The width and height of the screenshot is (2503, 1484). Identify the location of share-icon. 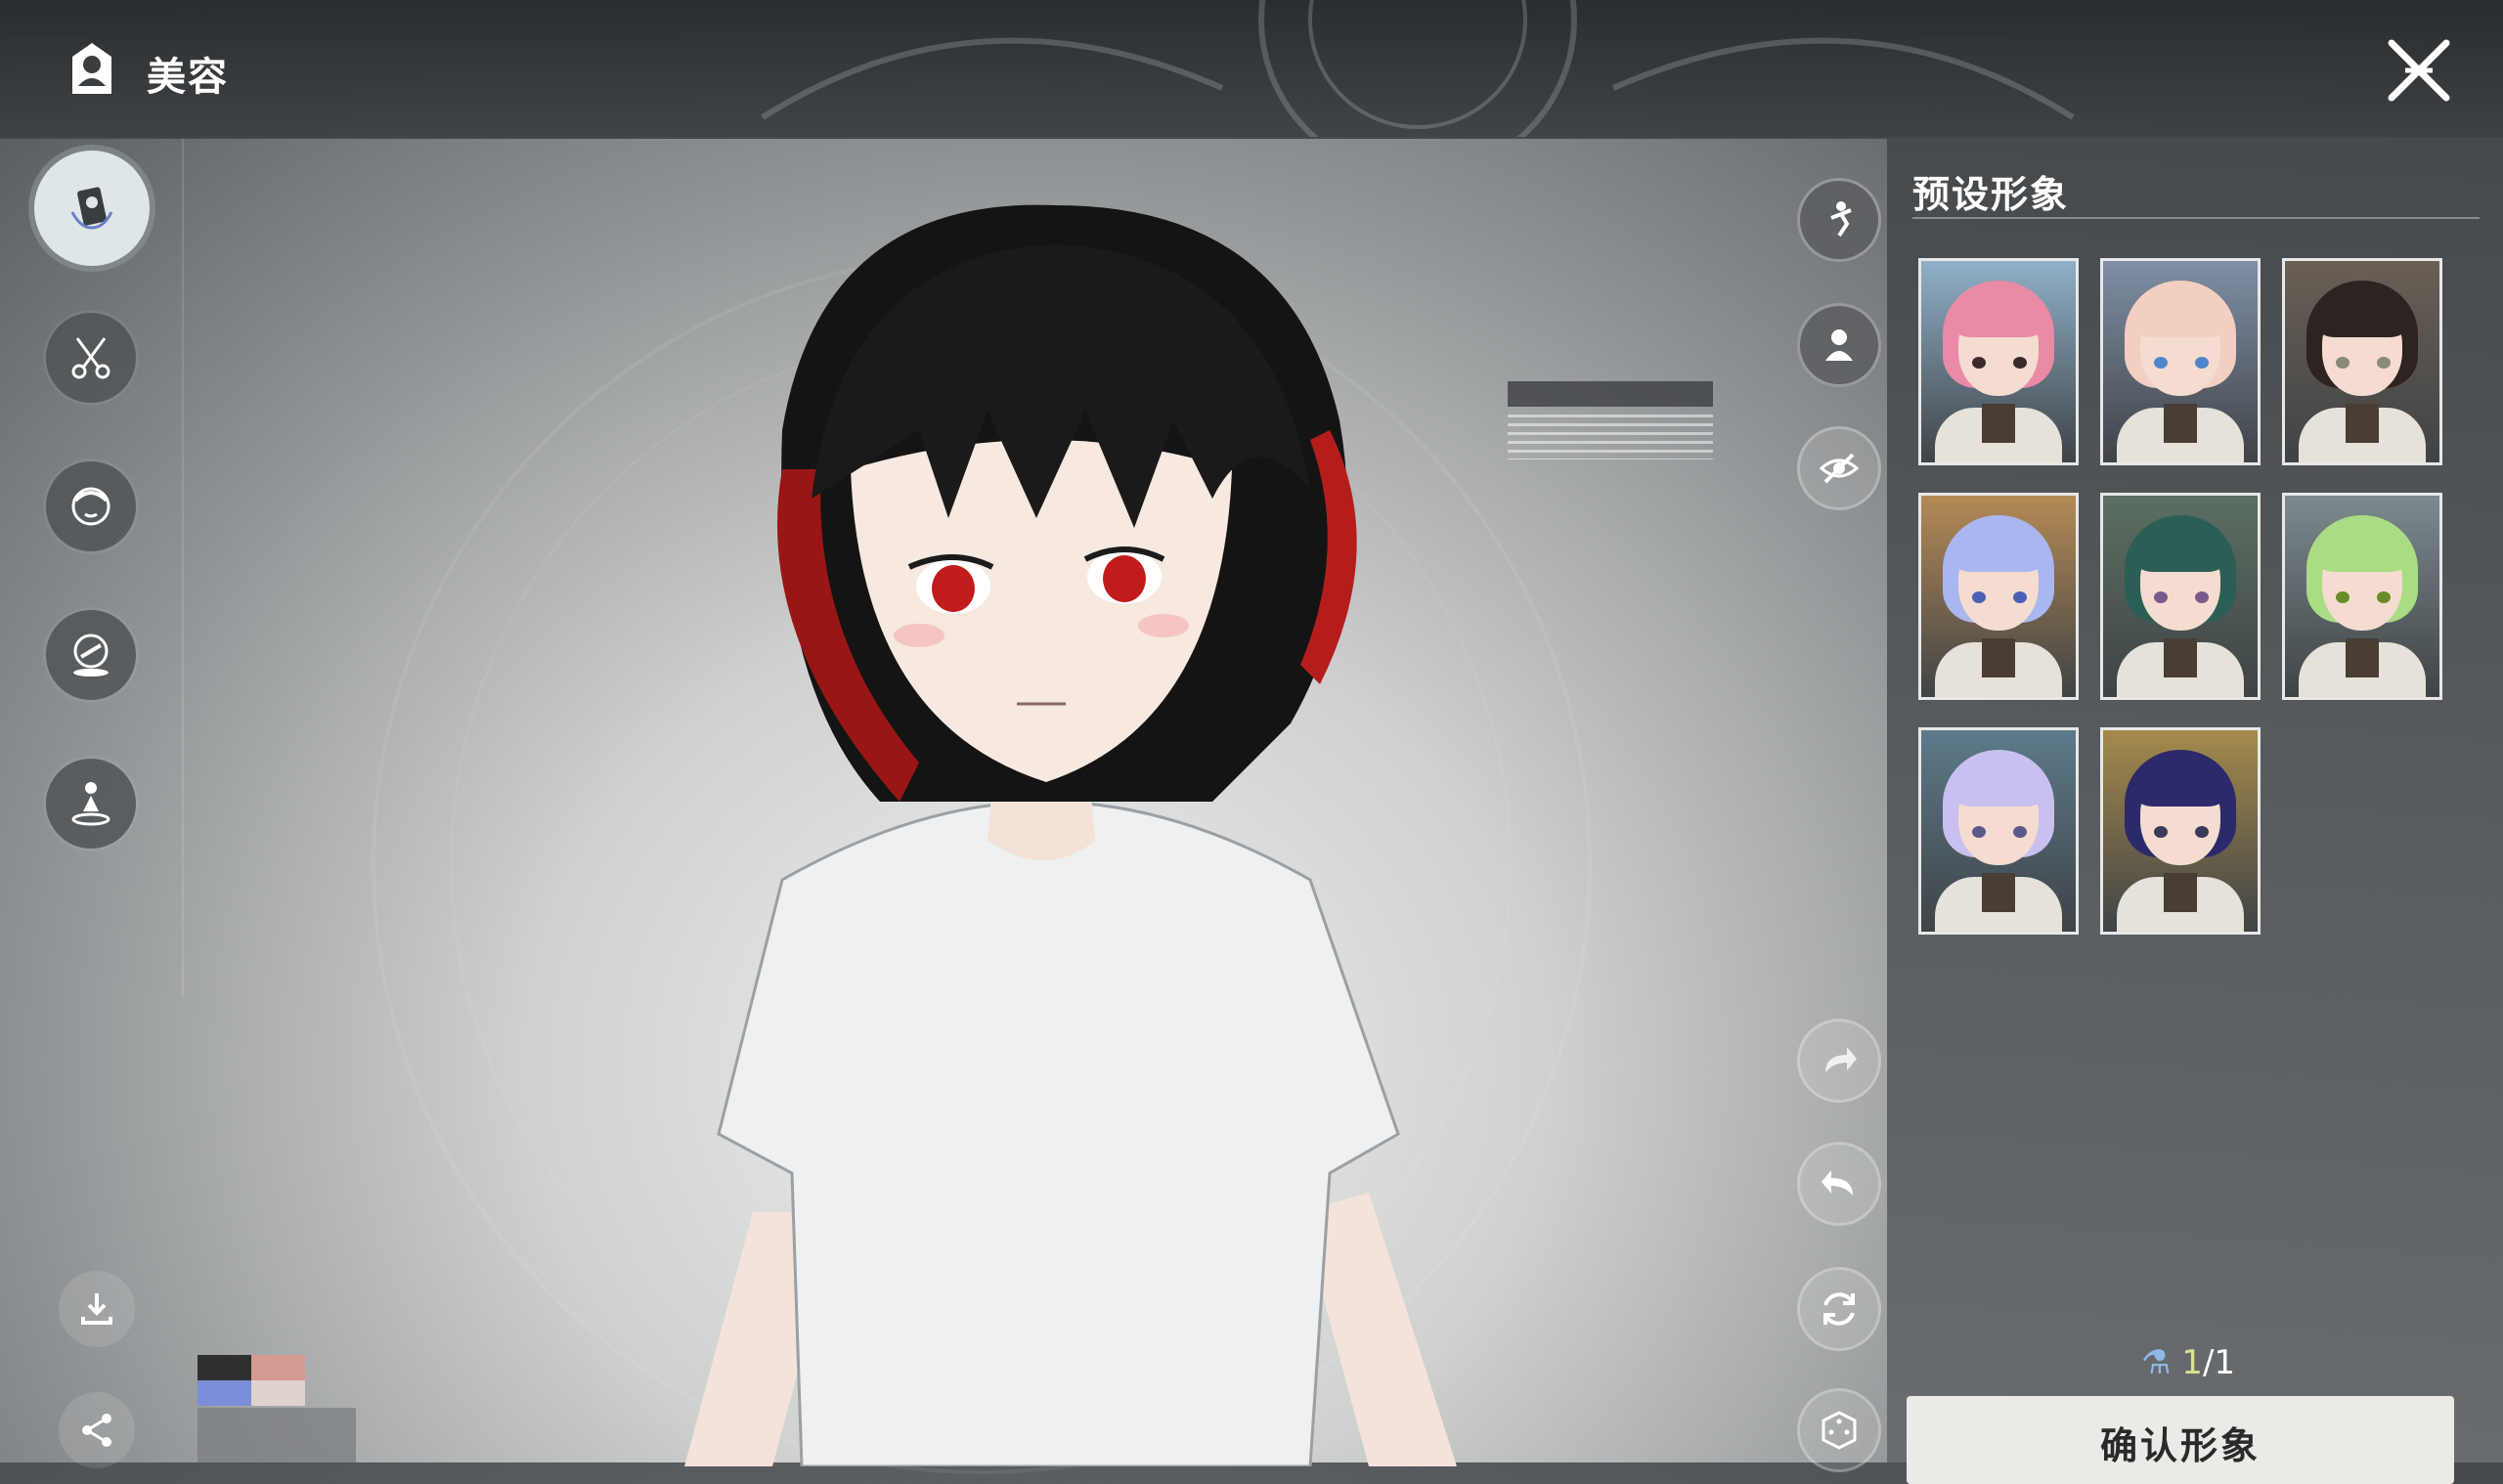
(96, 1430).